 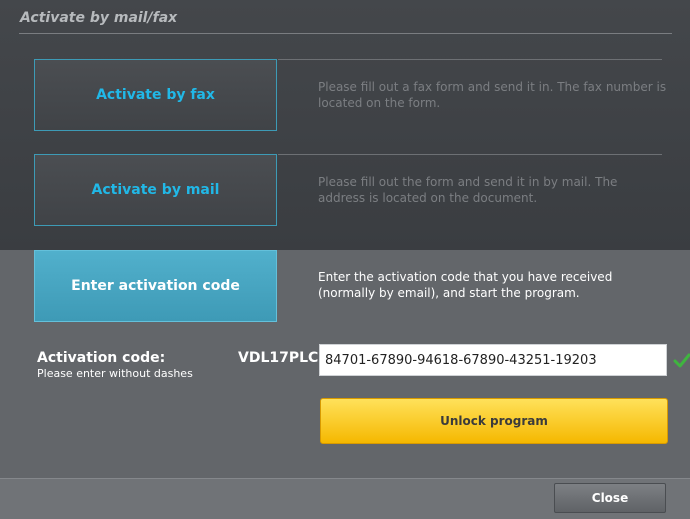 I want to click on activate-by-mail-label: Activate by mail, so click(x=155, y=190).